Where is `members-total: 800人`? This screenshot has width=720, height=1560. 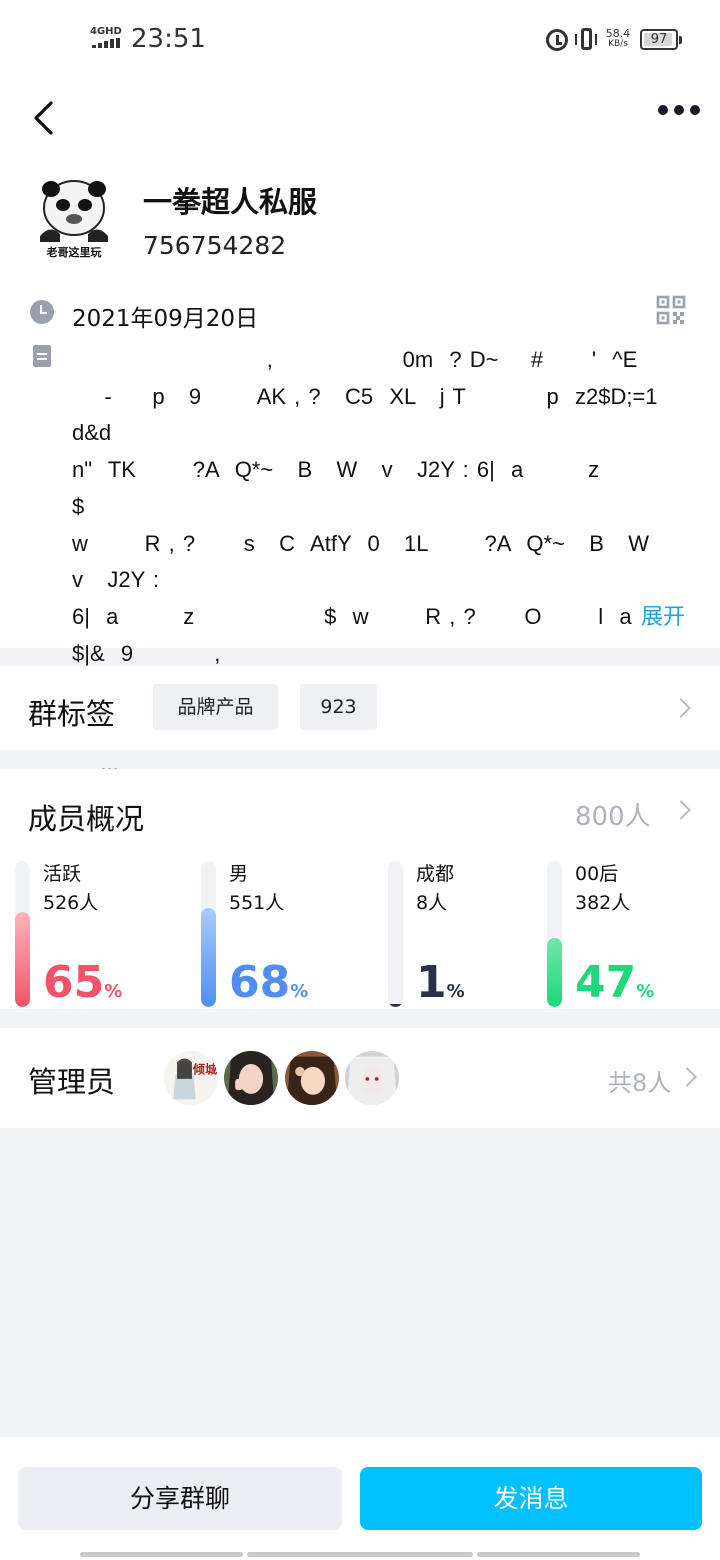 members-total: 800人 is located at coordinates (613, 817).